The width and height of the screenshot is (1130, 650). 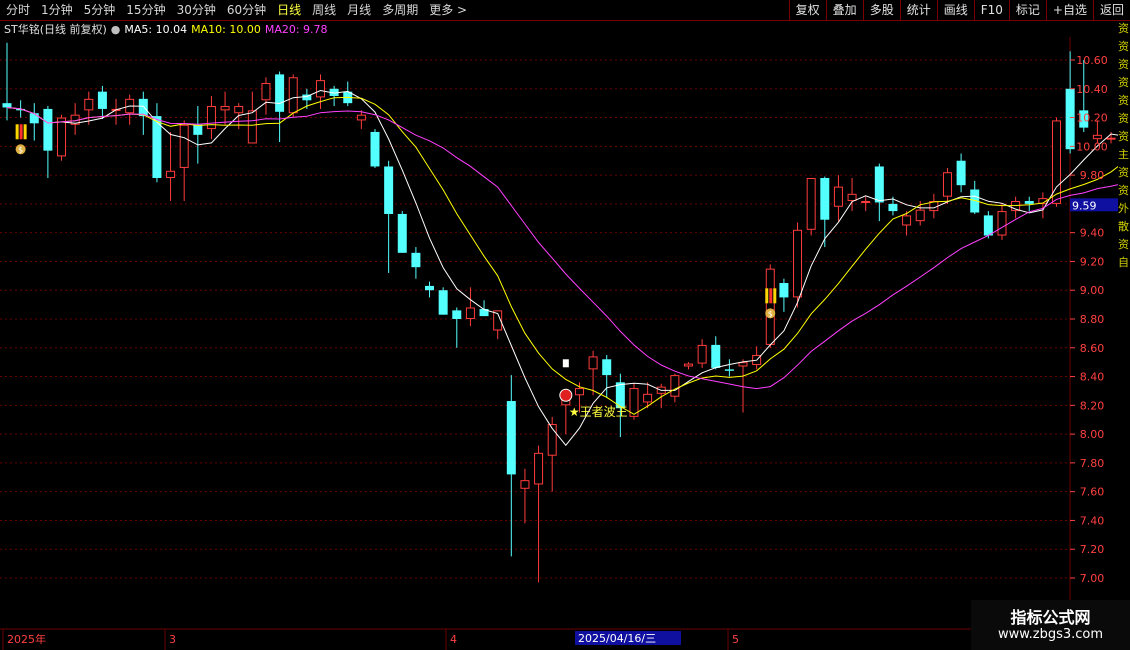 I want to click on date-label: 2025年, so click(x=26, y=639).